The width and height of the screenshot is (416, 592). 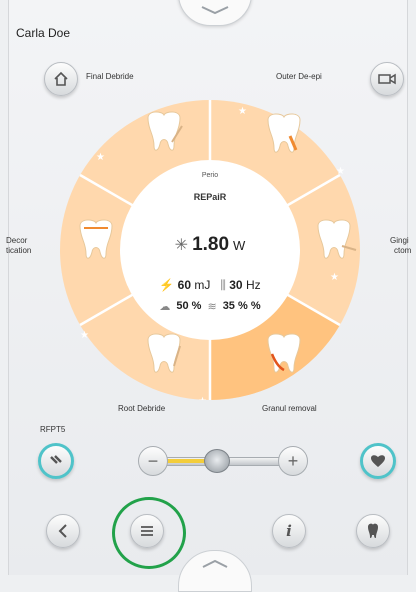 I want to click on air-icon: ☁, so click(x=165, y=307).